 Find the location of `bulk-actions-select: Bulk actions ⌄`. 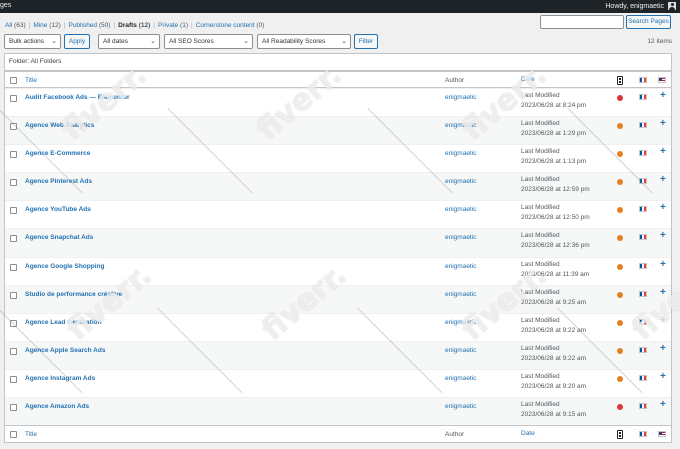

bulk-actions-select: Bulk actions ⌄ is located at coordinates (32, 41).